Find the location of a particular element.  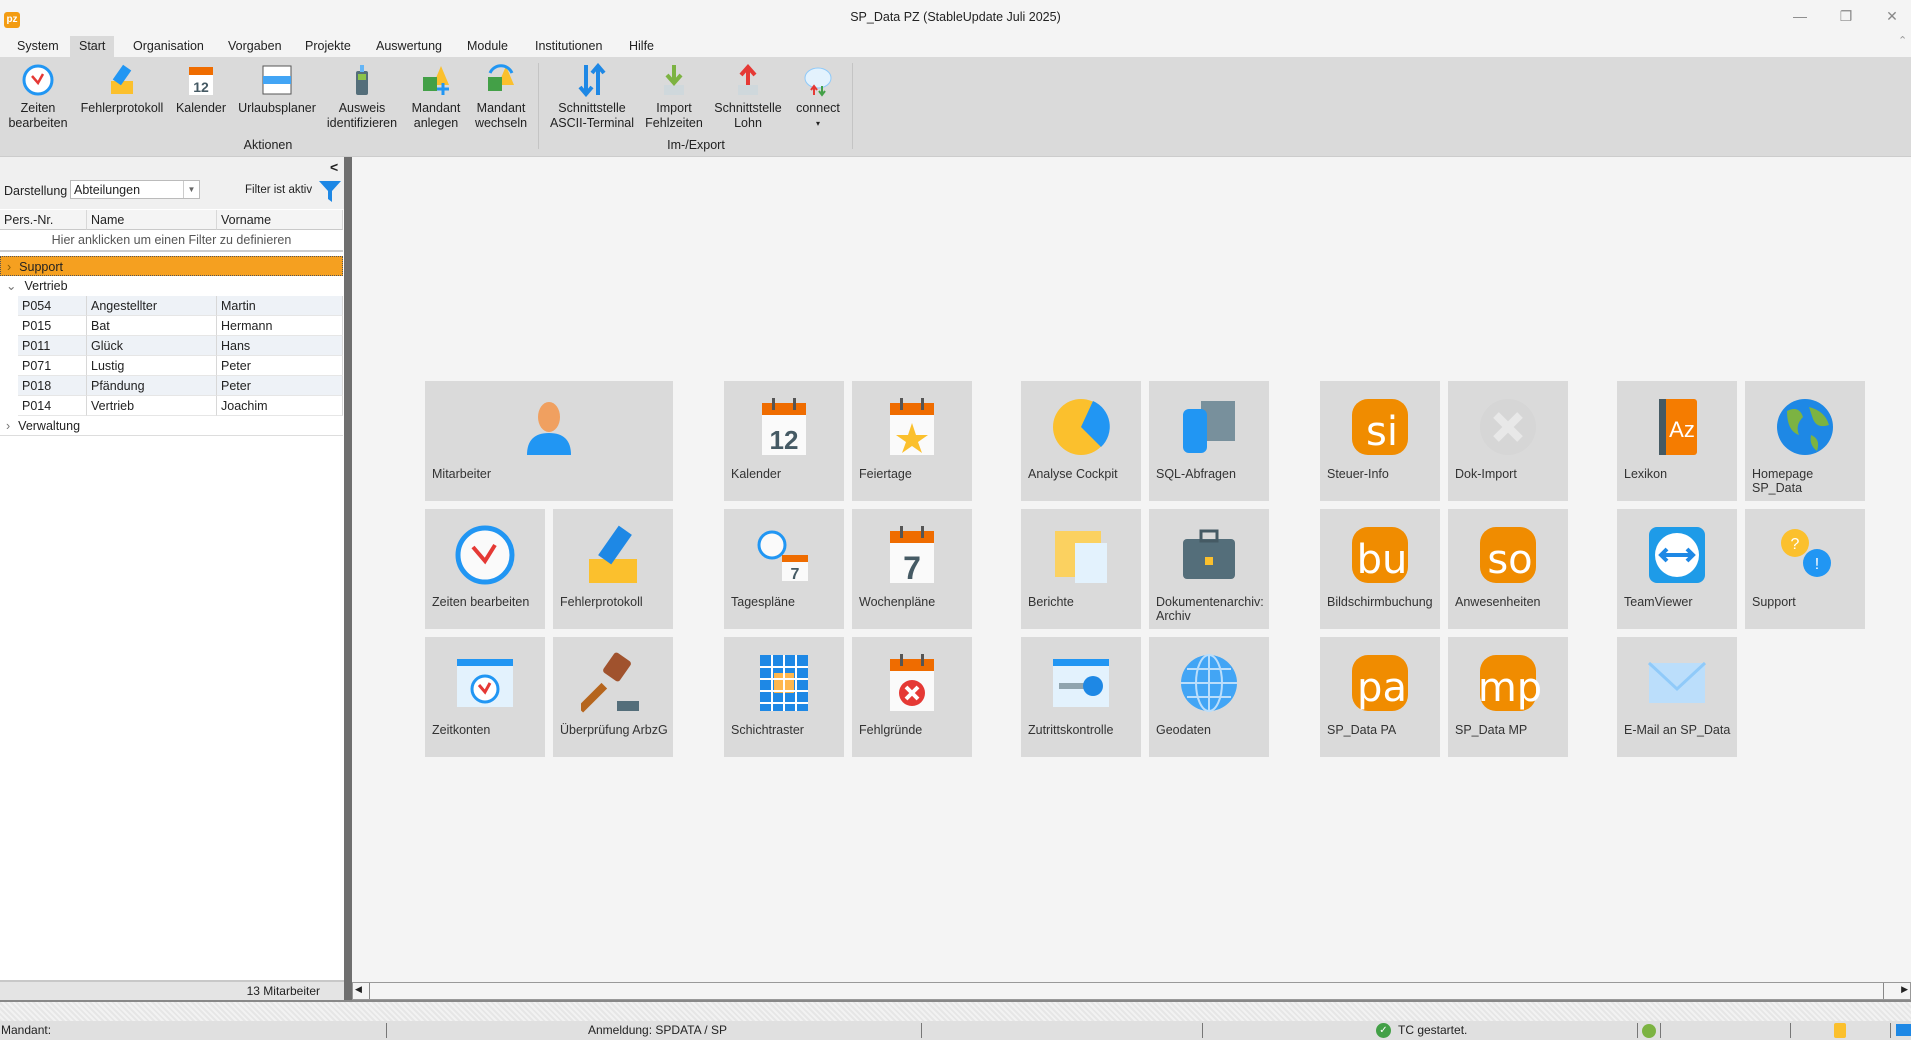

ribbon-schnittstelle-lohn-button: Schnittstelle Lohn is located at coordinates (748, 97).